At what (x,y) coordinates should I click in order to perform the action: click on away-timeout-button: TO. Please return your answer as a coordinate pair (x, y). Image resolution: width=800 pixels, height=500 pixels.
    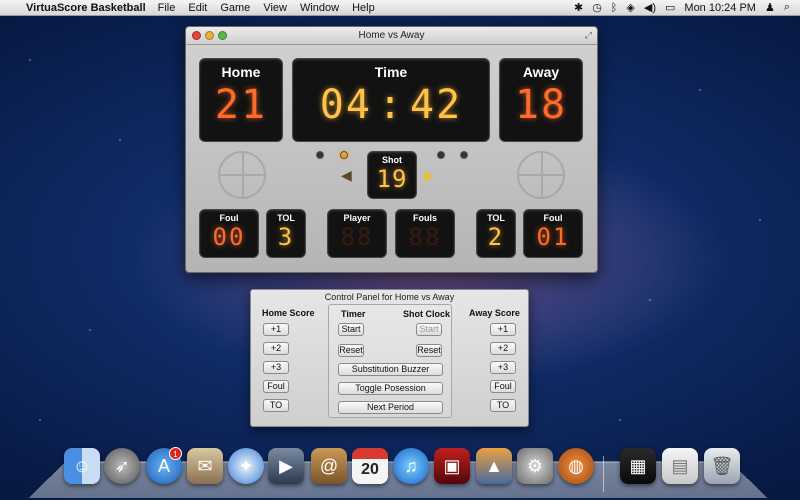
    Looking at the image, I should click on (503, 405).